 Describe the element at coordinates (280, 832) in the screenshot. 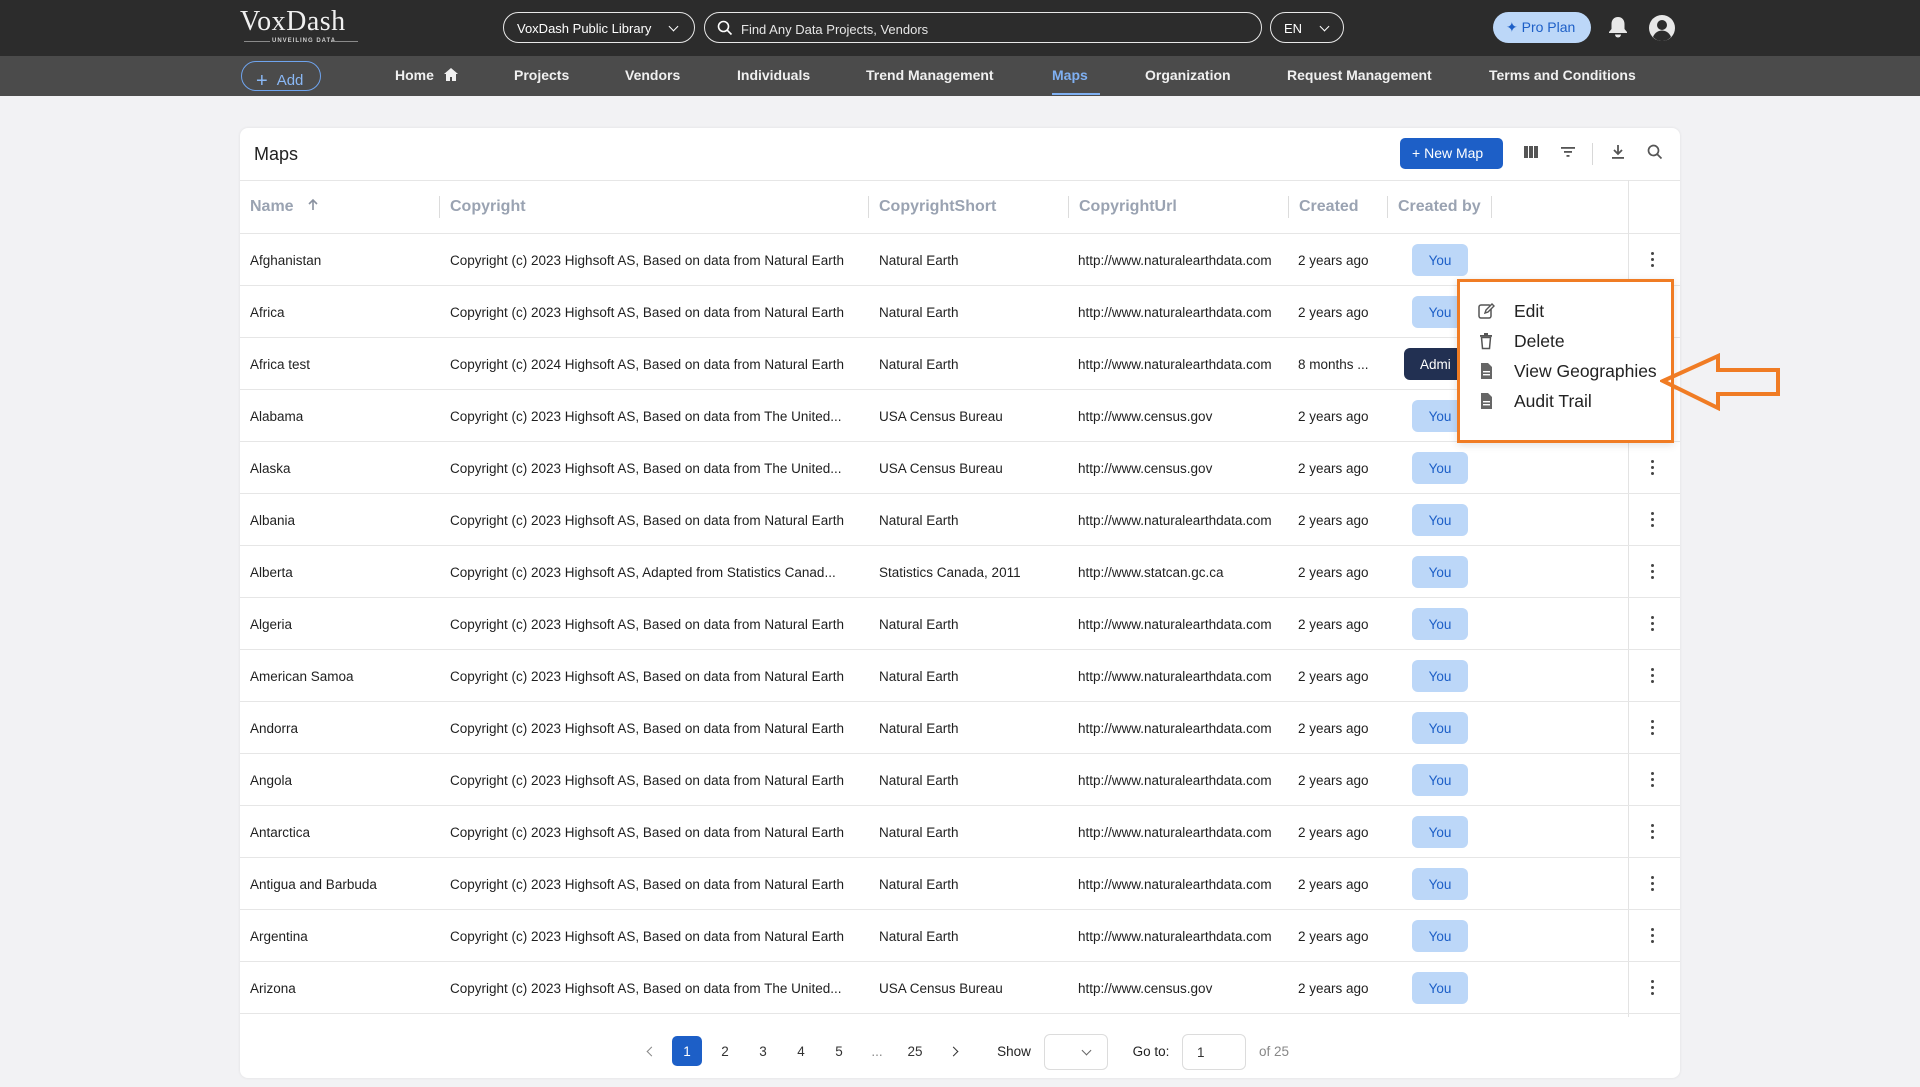

I see `cell-name: Antarctica` at that location.